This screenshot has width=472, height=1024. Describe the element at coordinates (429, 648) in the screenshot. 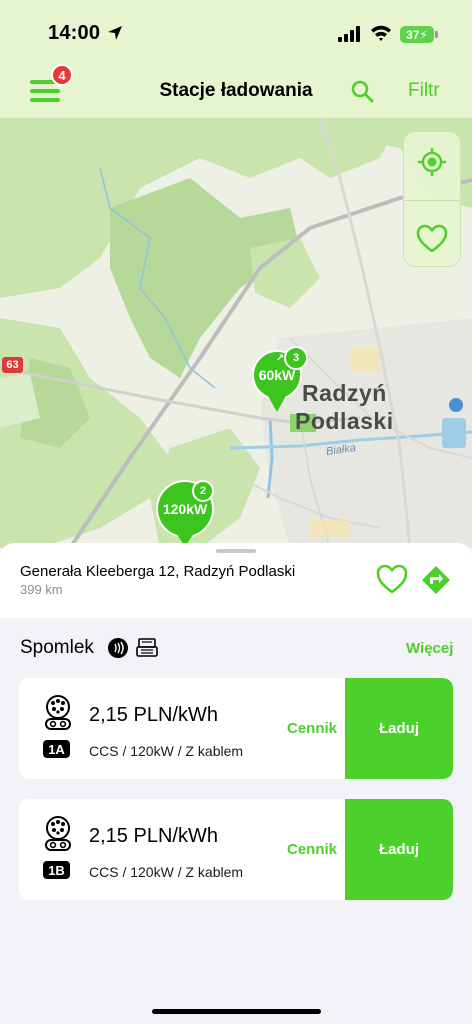

I see `more-link: Więcej` at that location.